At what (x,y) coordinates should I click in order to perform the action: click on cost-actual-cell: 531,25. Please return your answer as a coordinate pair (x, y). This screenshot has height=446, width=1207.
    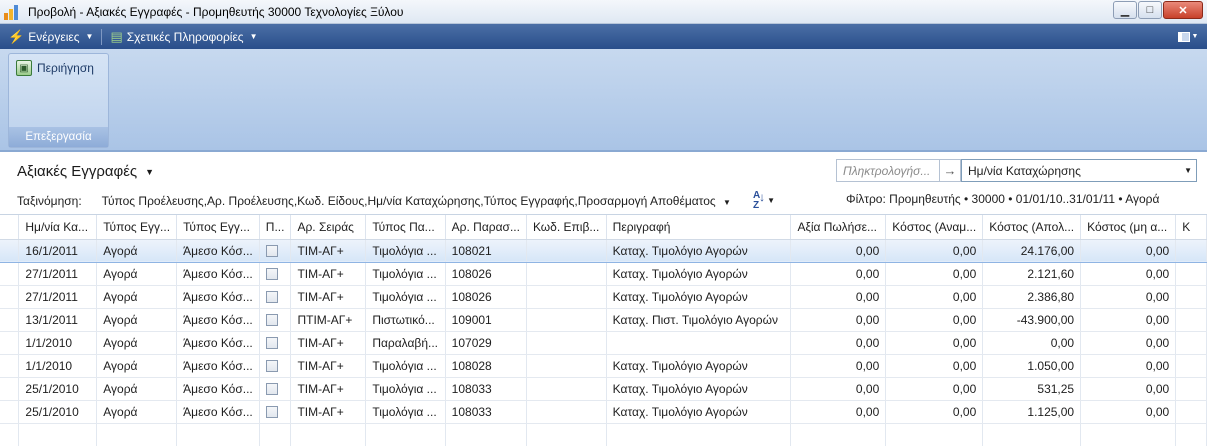
    Looking at the image, I should click on (1032, 389).